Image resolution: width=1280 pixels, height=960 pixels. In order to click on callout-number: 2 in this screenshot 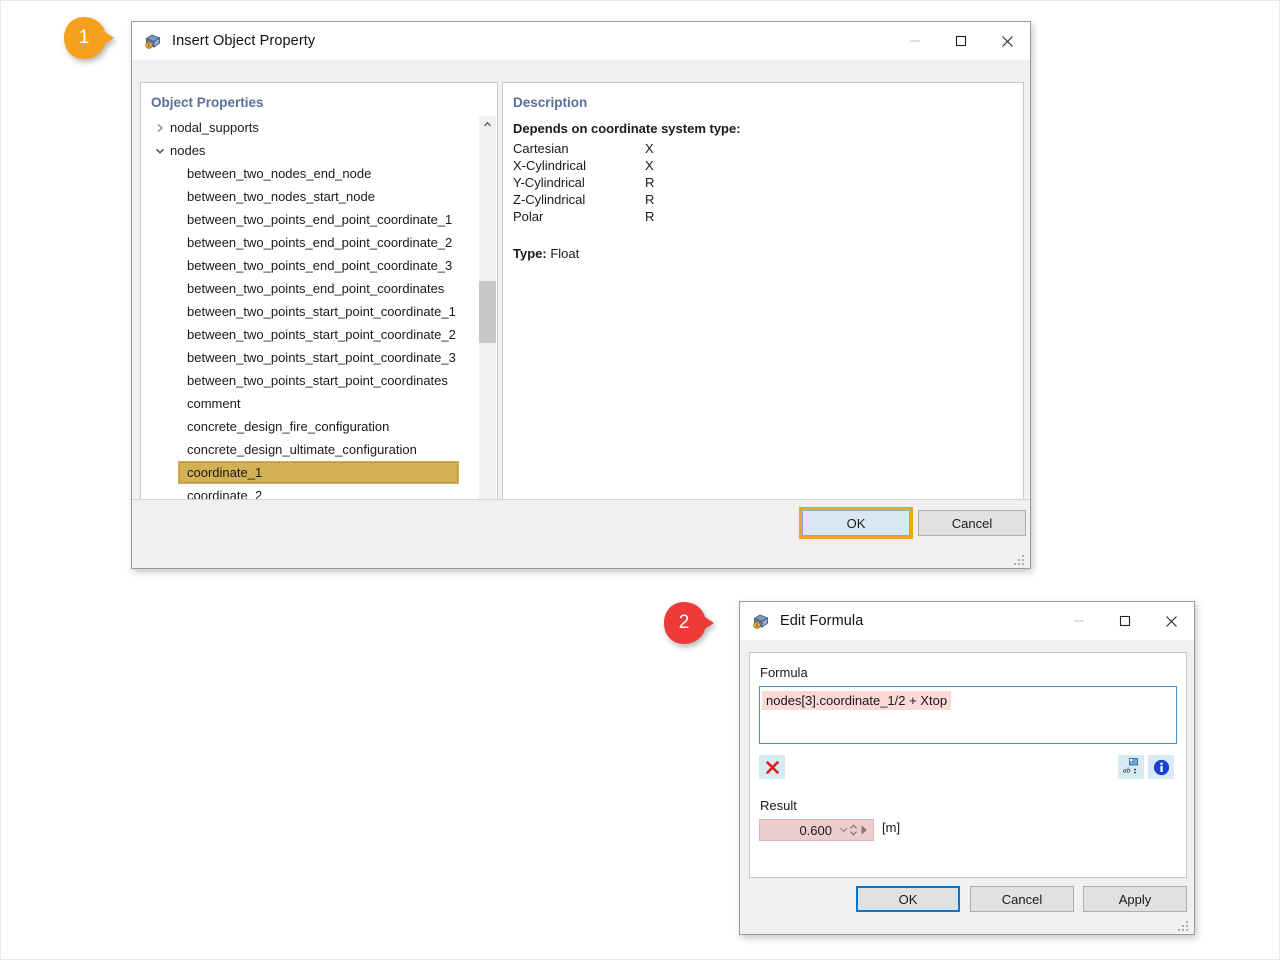, I will do `click(684, 622)`.